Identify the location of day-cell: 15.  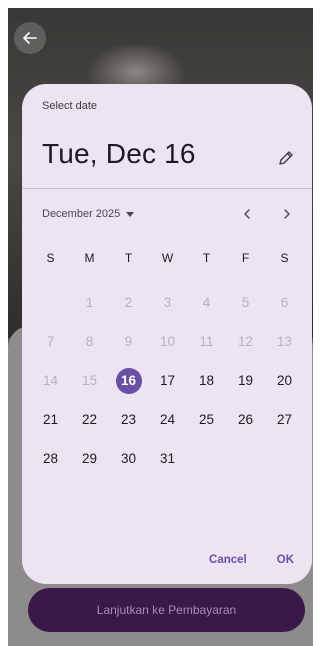
(89, 380).